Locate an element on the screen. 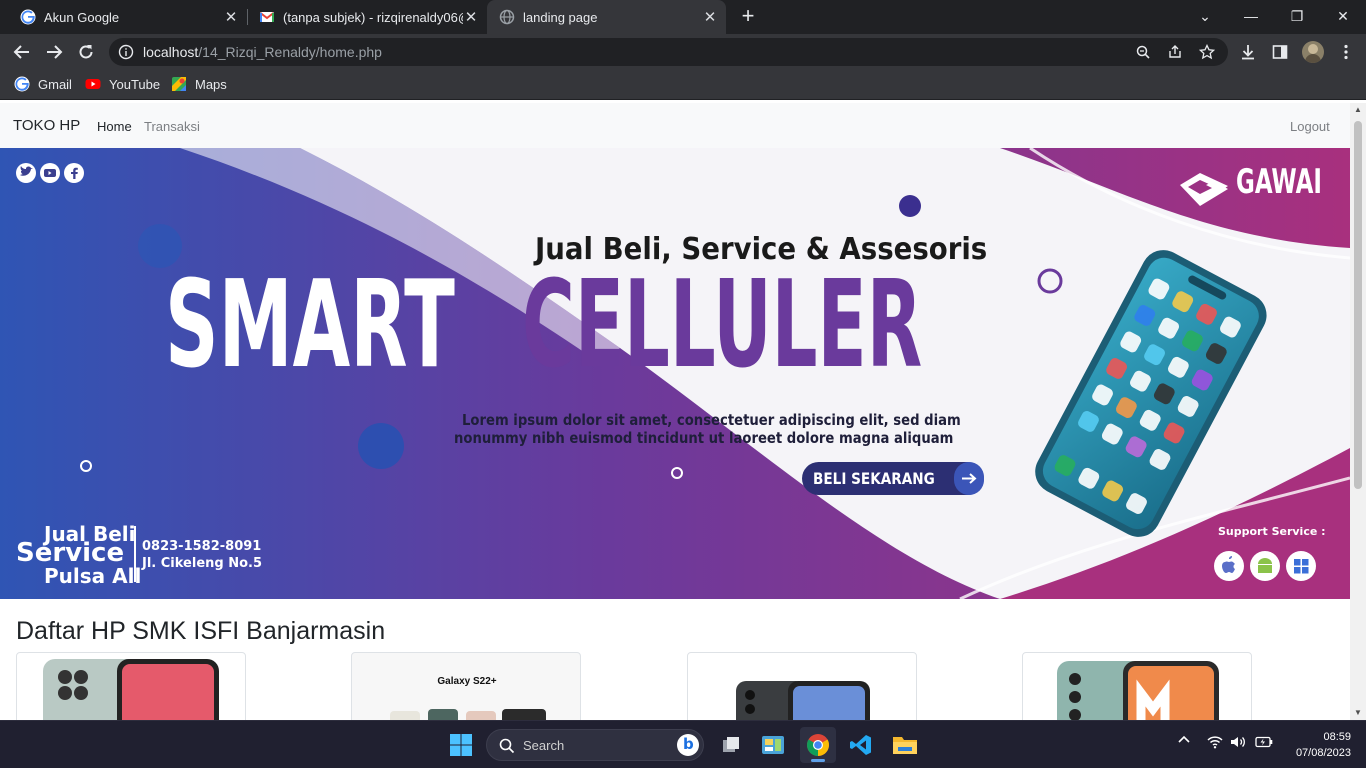 The width and height of the screenshot is (1366, 768). reload-button is located at coordinates (86, 52).